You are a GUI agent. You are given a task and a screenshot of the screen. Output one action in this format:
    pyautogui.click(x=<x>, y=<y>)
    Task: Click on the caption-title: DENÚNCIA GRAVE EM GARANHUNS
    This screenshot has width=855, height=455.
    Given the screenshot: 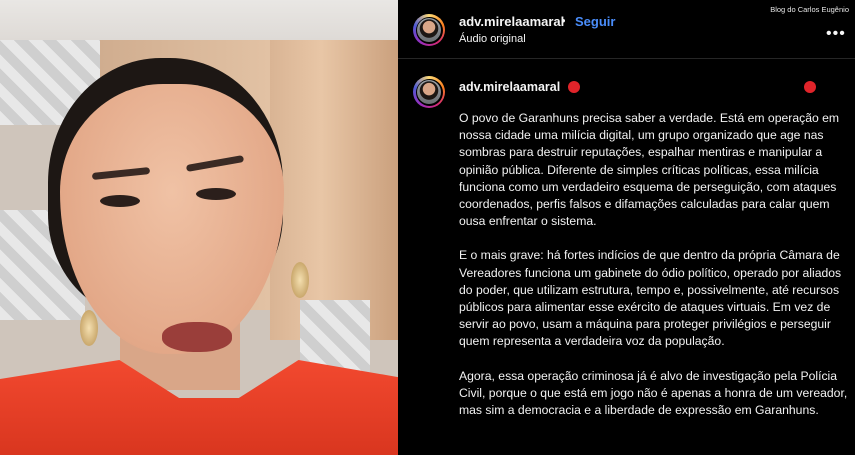 What is the action you would take?
    pyautogui.click(x=692, y=87)
    